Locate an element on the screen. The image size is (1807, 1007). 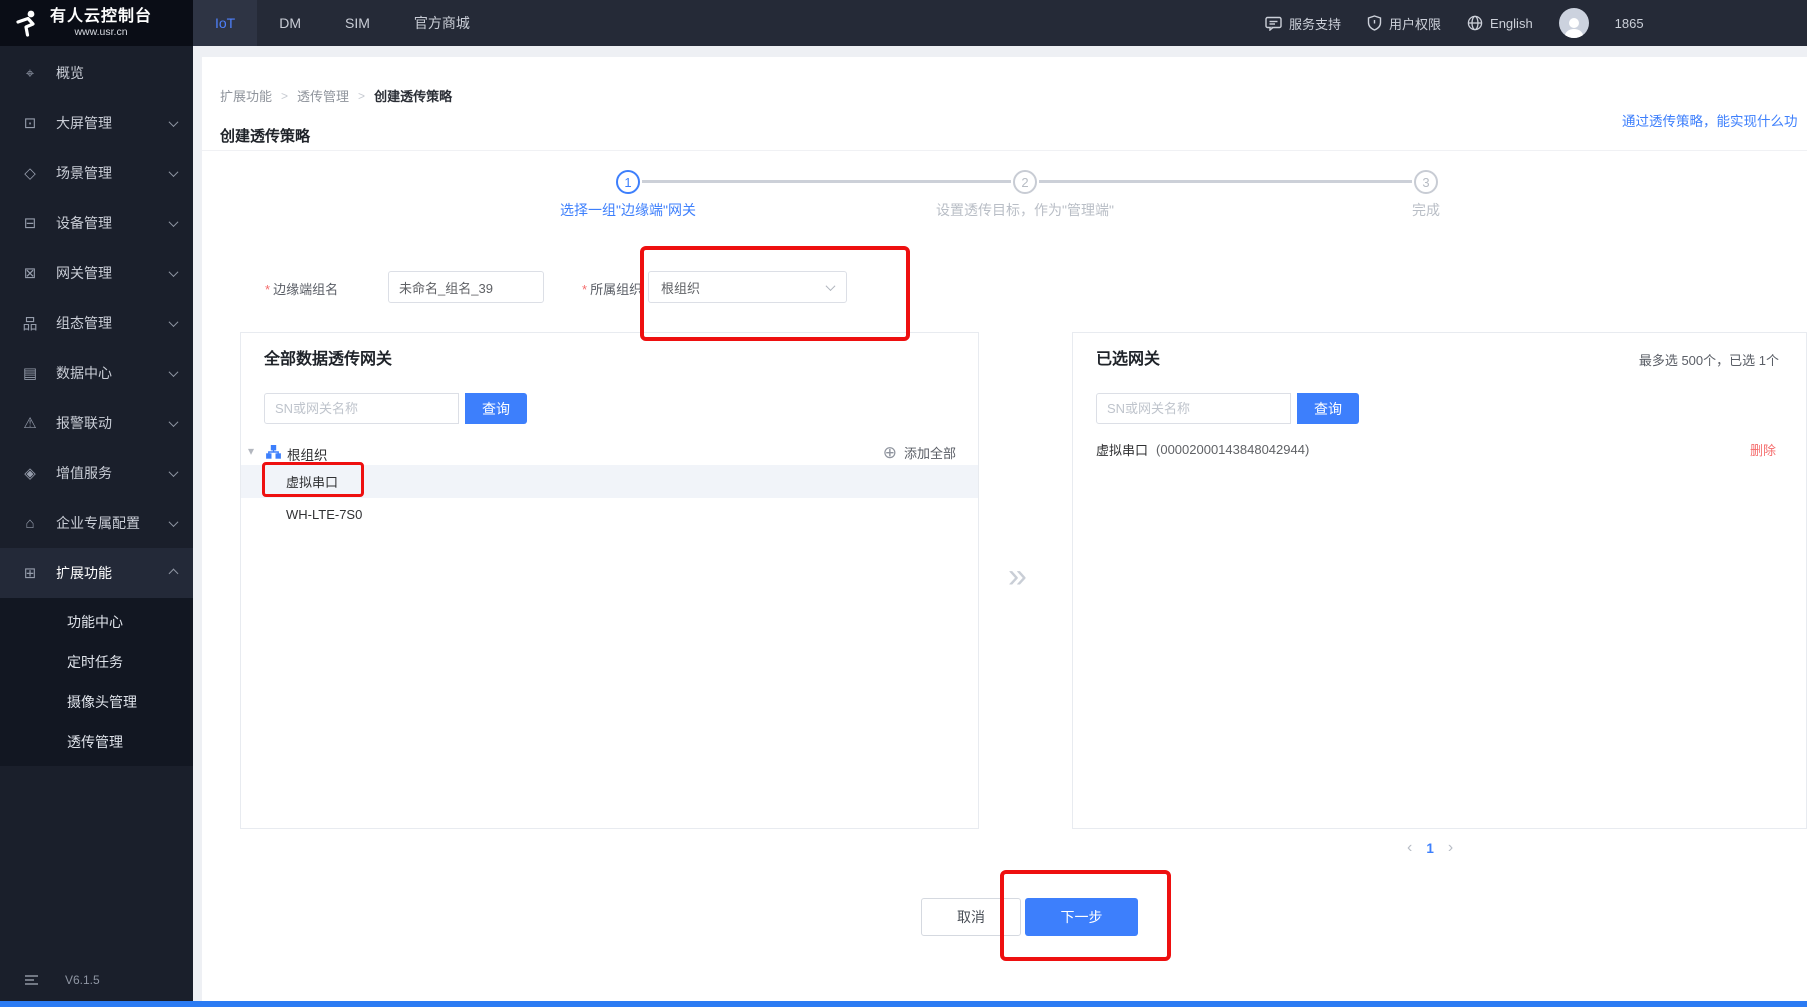
step-1-label: 选择一组"边缘端"网关 is located at coordinates (628, 210).